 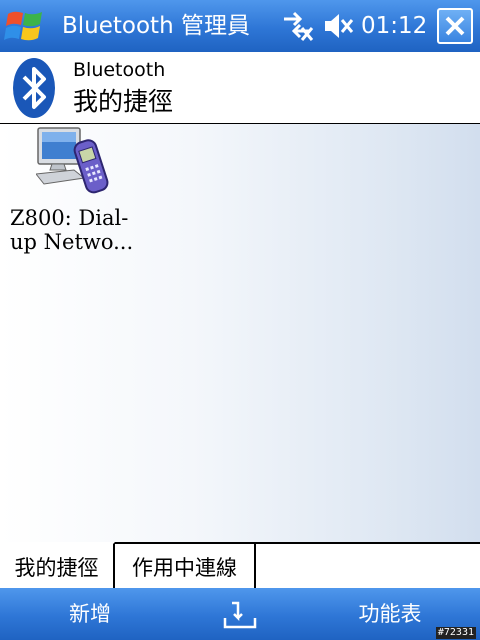 I want to click on new-button: 新增, so click(x=90, y=614).